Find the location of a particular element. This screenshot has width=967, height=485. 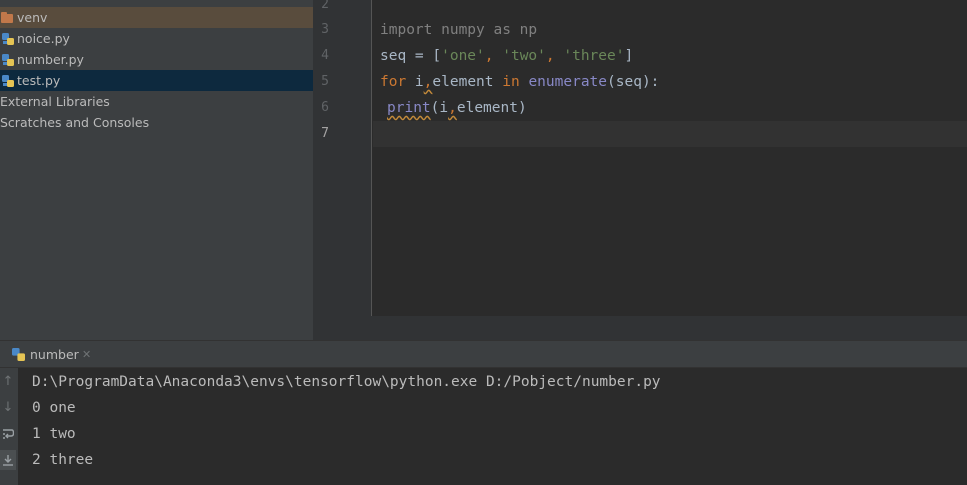

builtin-token: print is located at coordinates (409, 108).